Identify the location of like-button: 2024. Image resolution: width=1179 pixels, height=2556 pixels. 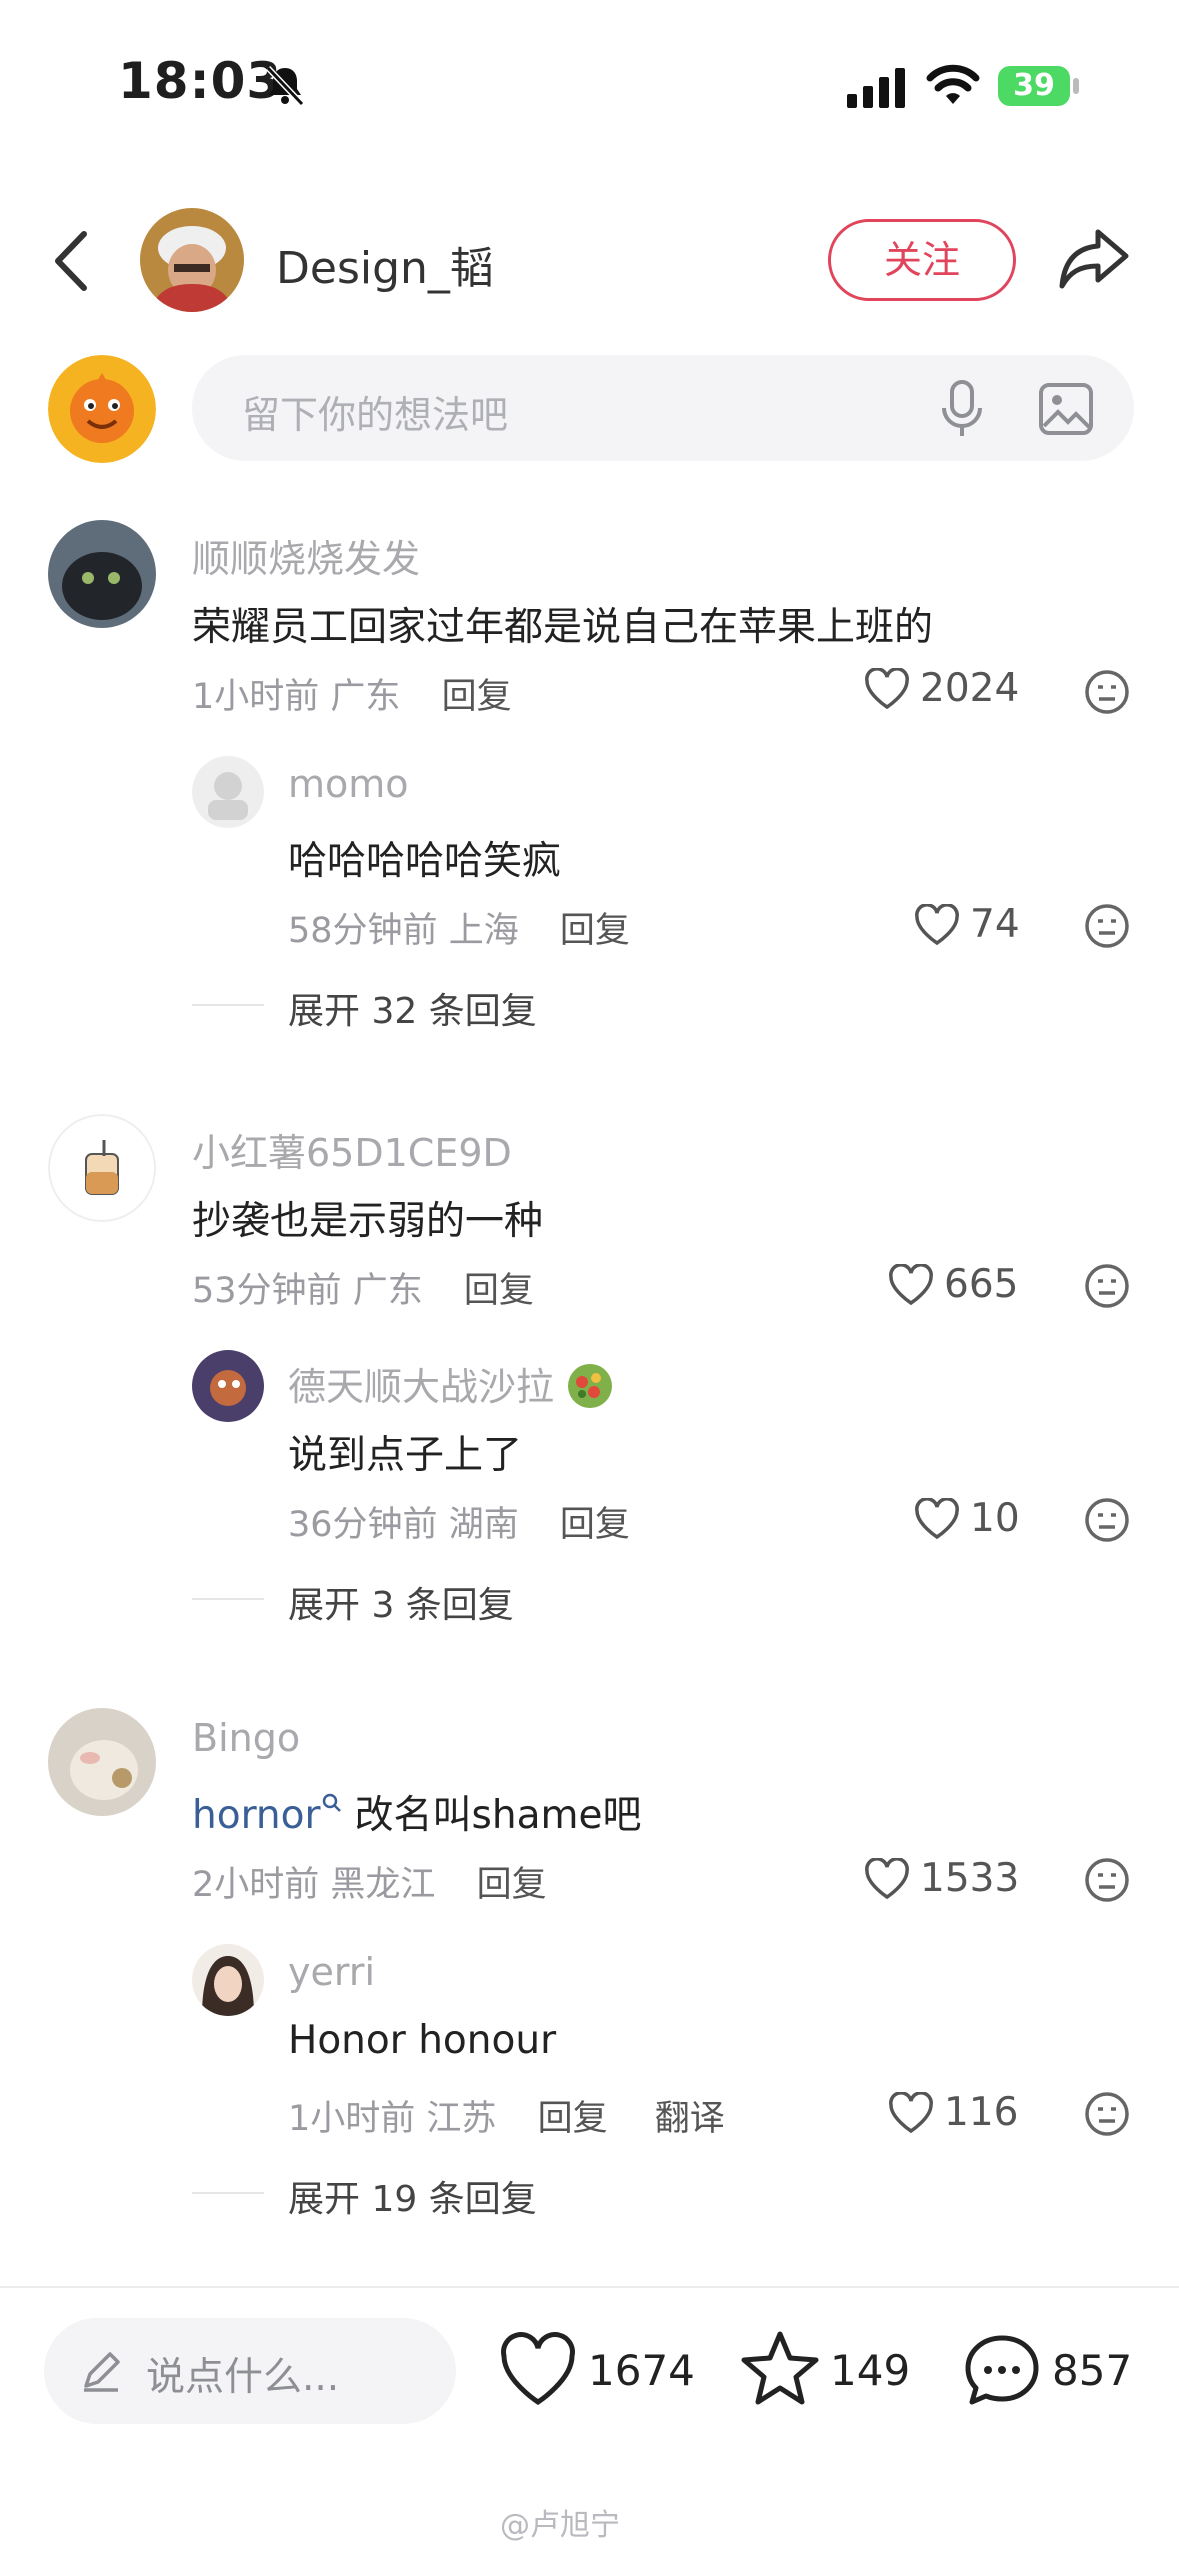
(941, 688).